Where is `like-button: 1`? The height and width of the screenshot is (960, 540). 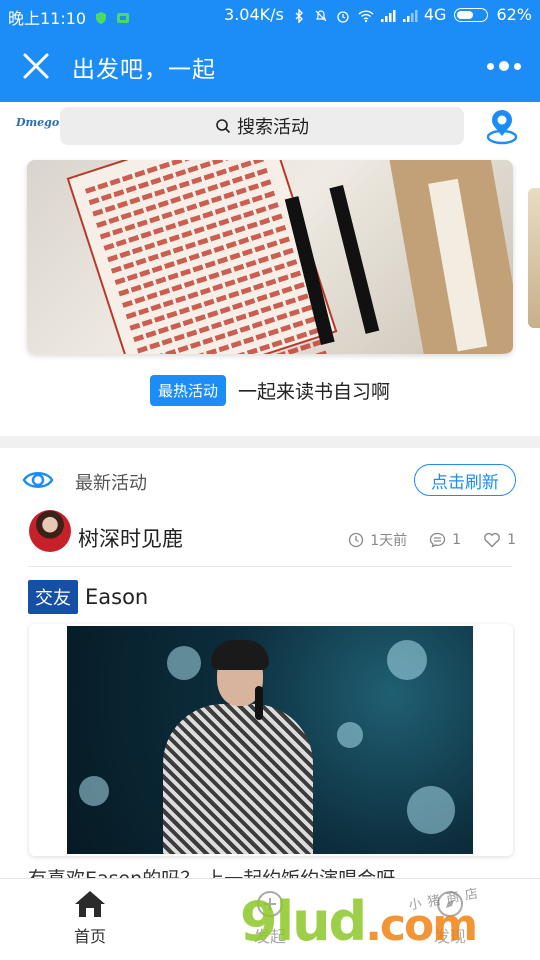
like-button: 1 is located at coordinates (499, 540).